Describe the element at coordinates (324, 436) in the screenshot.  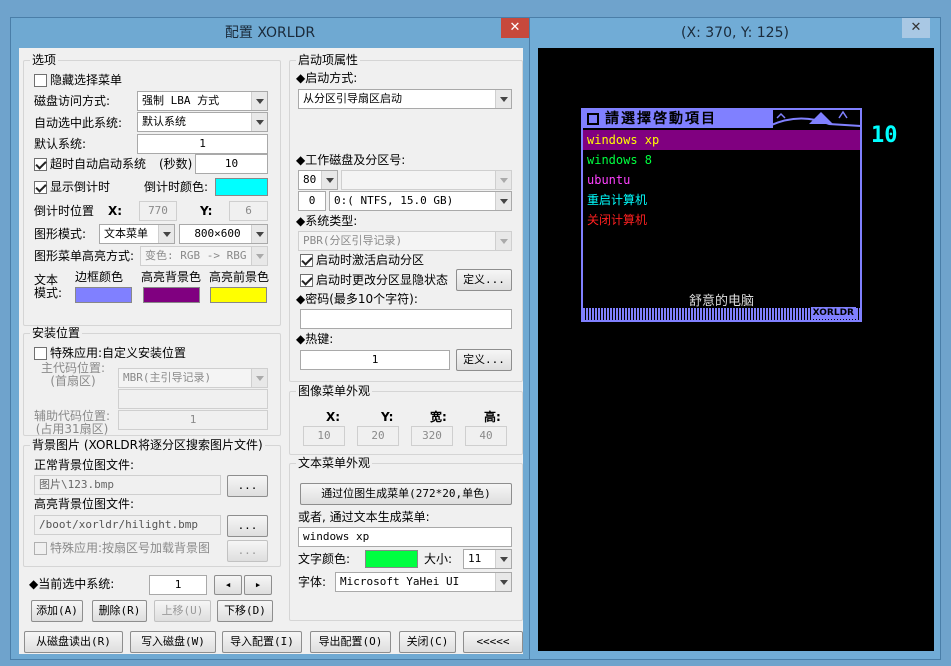
I see `image-x-input: 10` at that location.